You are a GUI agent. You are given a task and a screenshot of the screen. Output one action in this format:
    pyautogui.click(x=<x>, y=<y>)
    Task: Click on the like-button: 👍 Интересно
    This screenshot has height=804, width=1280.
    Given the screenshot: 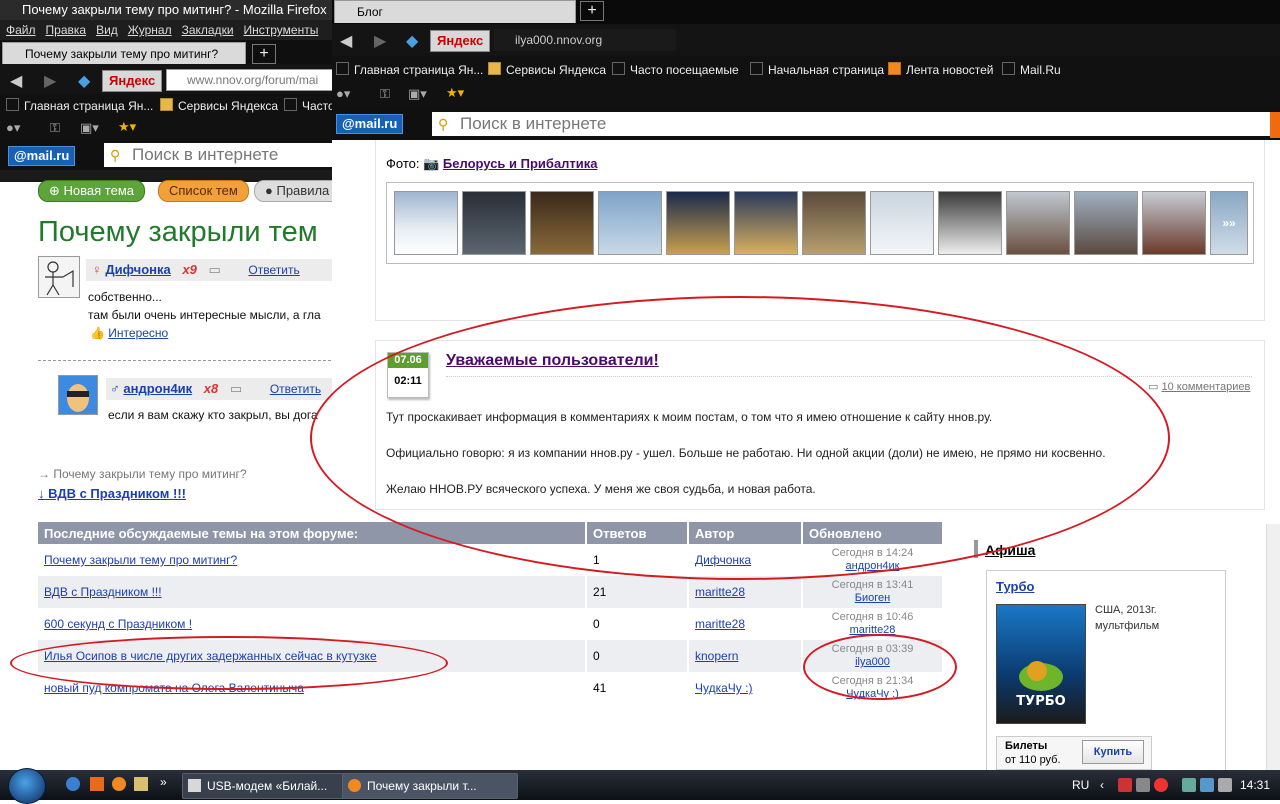 What is the action you would take?
    pyautogui.click(x=129, y=333)
    